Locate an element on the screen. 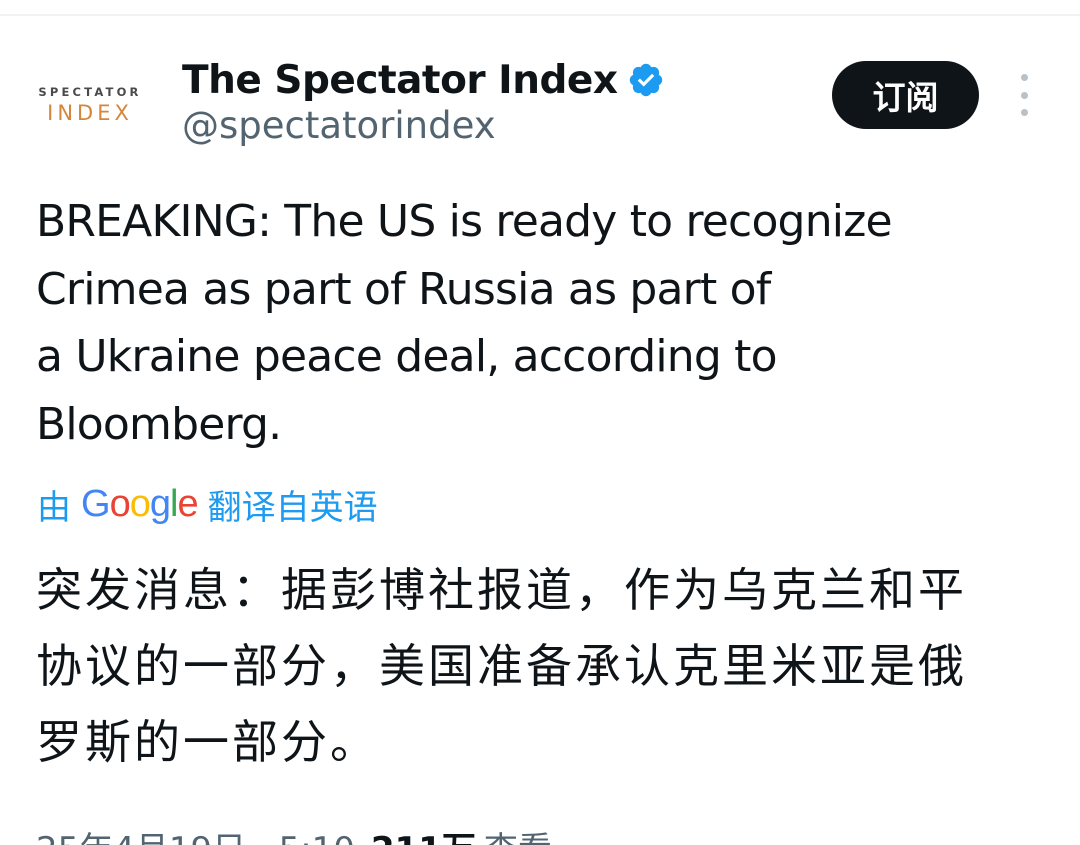 This screenshot has height=845, width=1080. tweet-text-line: Bloomberg. is located at coordinates (159, 424).